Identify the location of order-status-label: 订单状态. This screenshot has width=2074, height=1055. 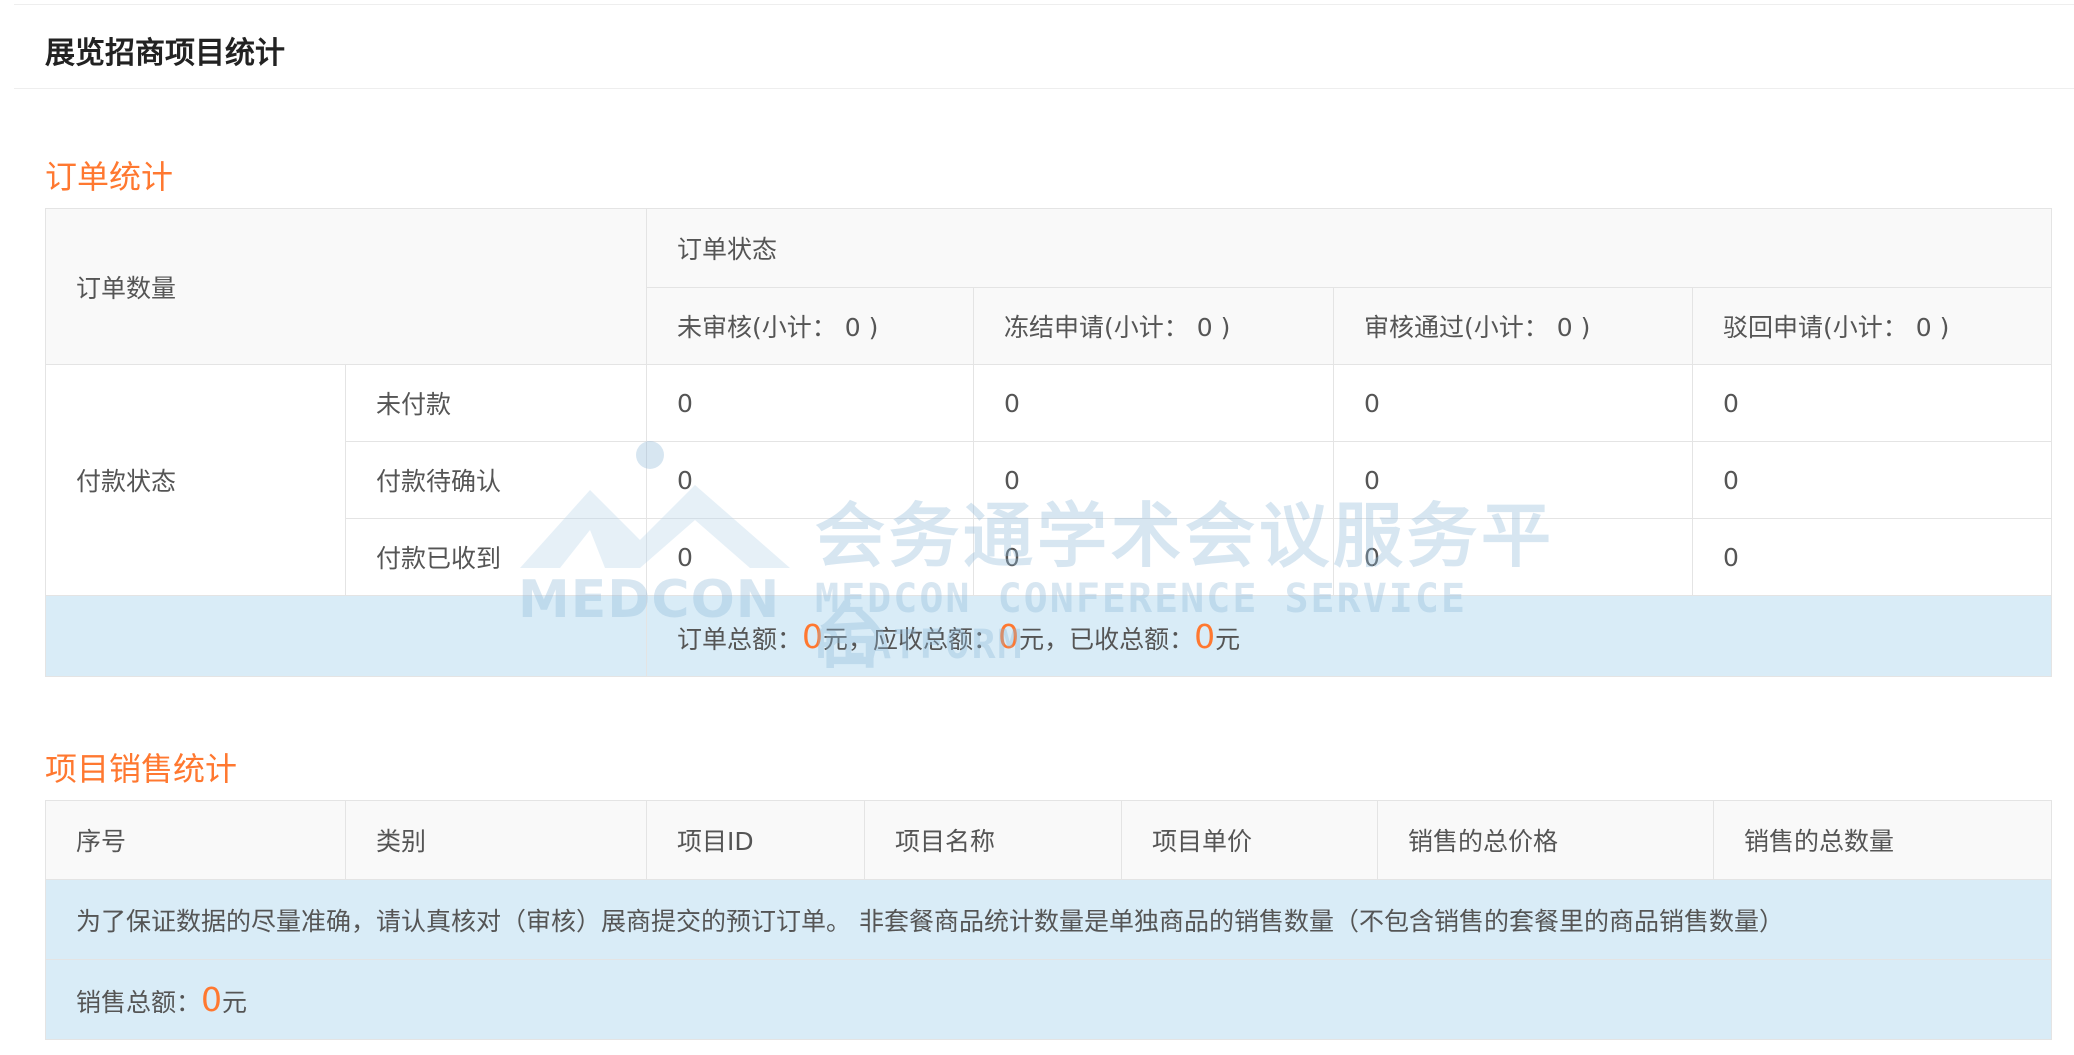
(1349, 248).